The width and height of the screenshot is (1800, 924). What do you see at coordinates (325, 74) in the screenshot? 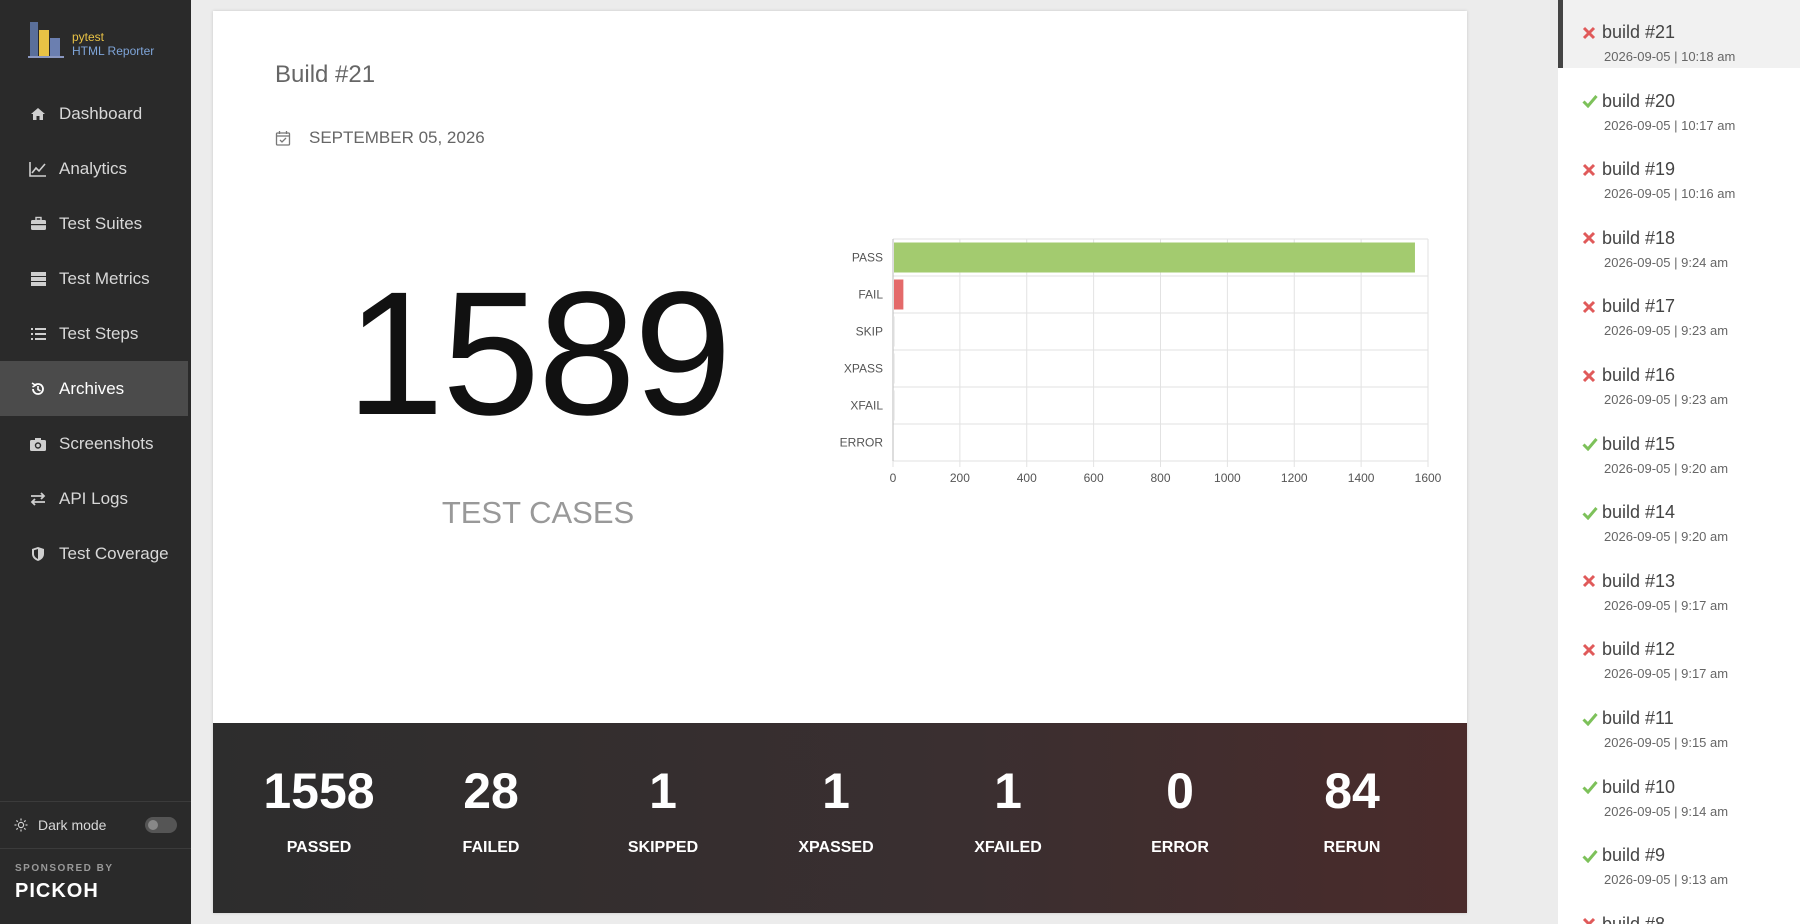
I see `page-title: Build #21` at bounding box center [325, 74].